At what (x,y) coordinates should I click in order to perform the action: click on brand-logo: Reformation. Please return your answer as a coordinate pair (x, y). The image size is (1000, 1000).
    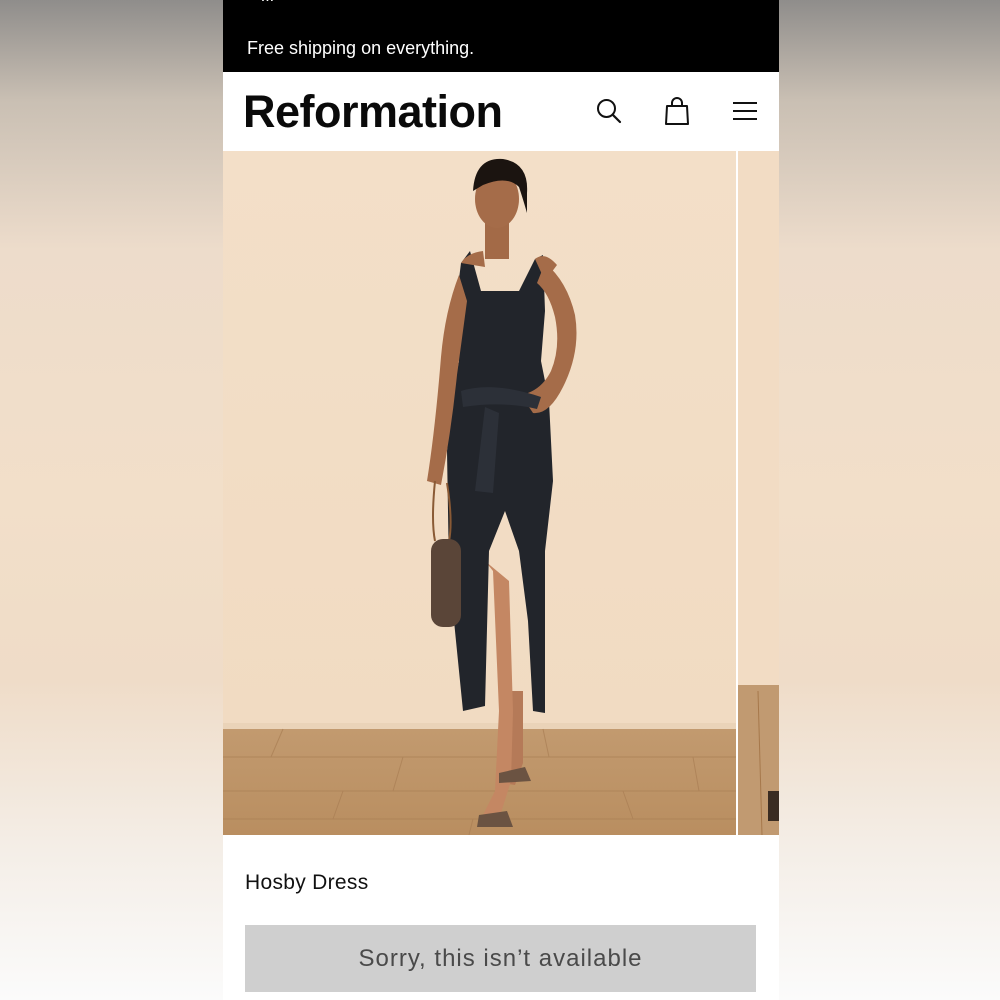
    Looking at the image, I should click on (373, 112).